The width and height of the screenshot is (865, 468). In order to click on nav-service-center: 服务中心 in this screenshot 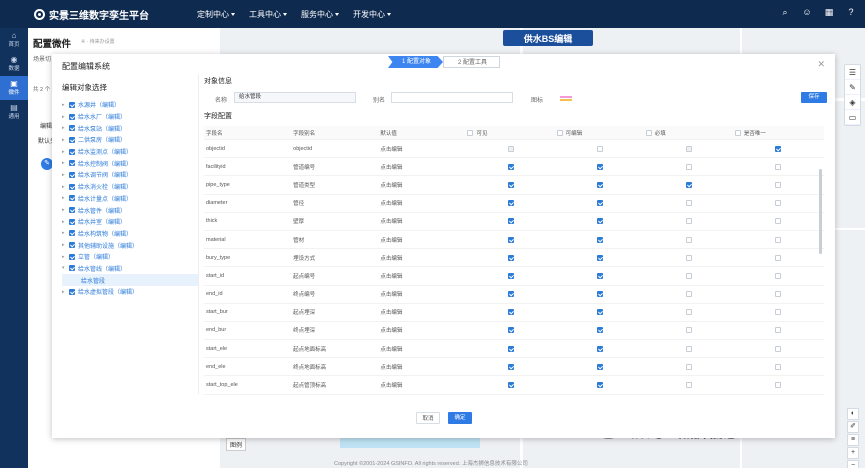, I will do `click(327, 14)`.